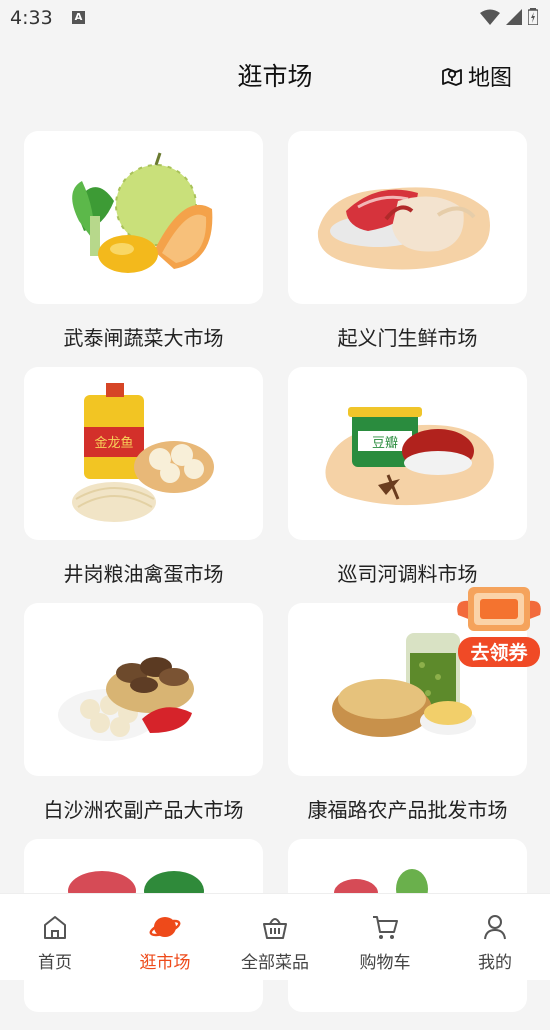 The height and width of the screenshot is (1030, 550). I want to click on coupon-button: 去领券, so click(499, 628).